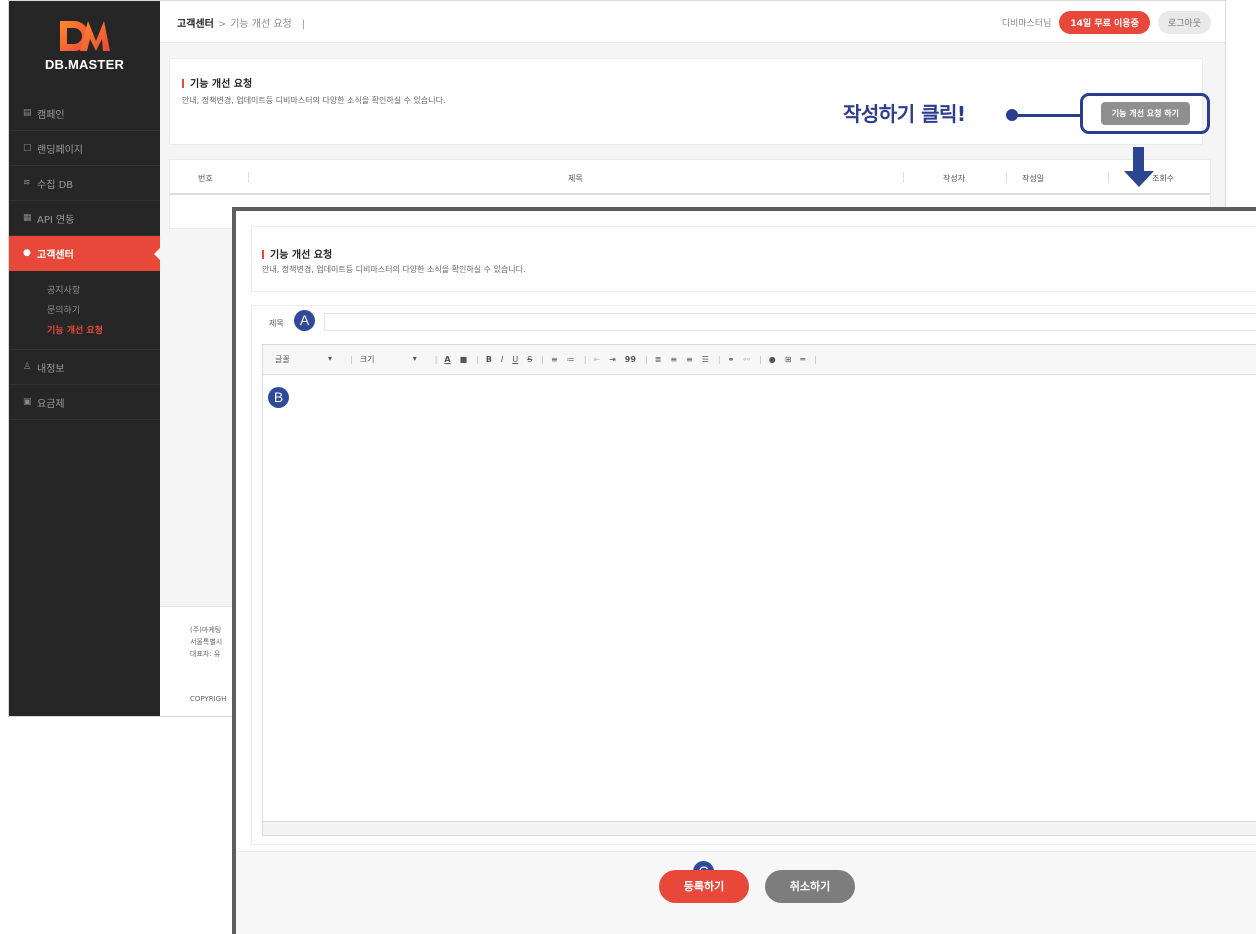 This screenshot has height=934, width=1256. I want to click on underline-icon: U, so click(515, 359).